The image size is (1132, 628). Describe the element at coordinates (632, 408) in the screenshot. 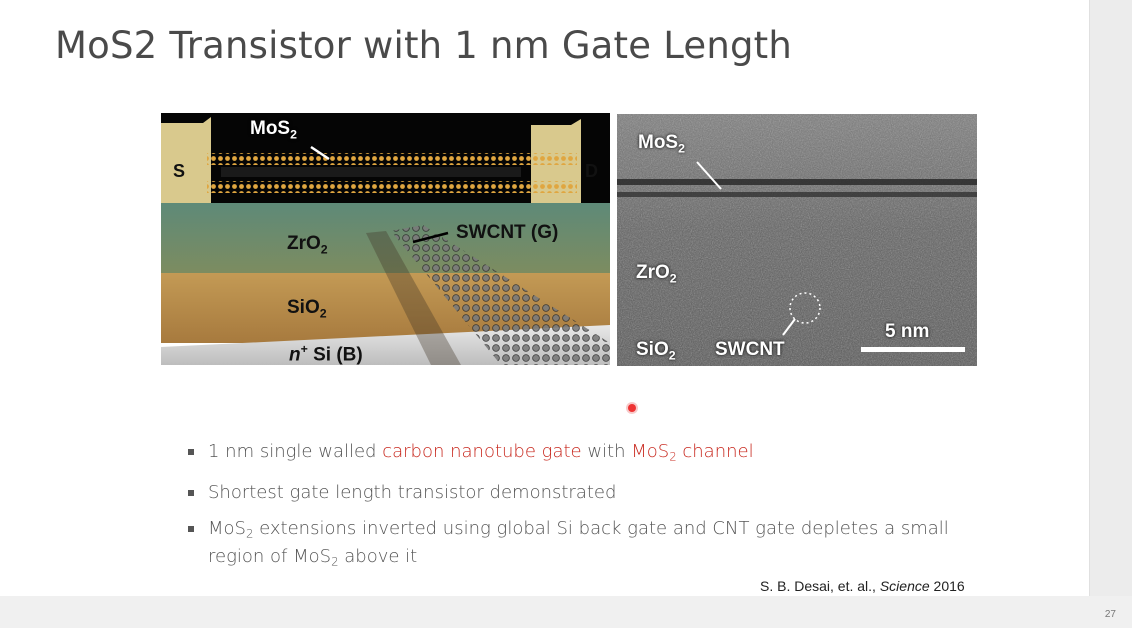

I see `laser-pointer-icon` at that location.